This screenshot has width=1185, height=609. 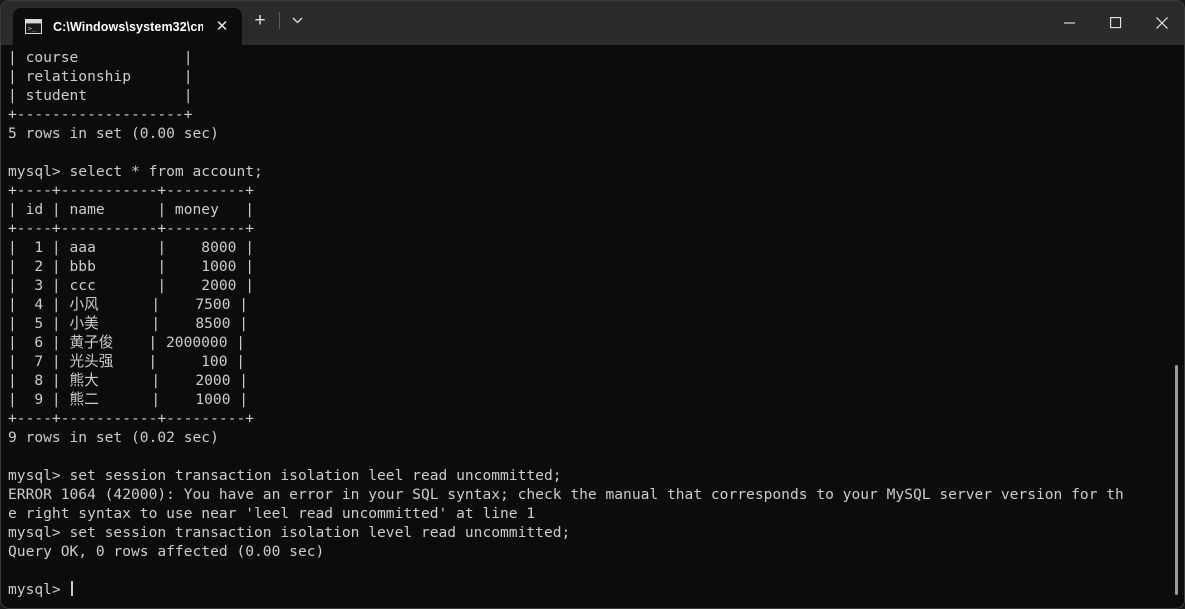 I want to click on terminal-line: mysql> select * from account;, so click(x=135, y=171).